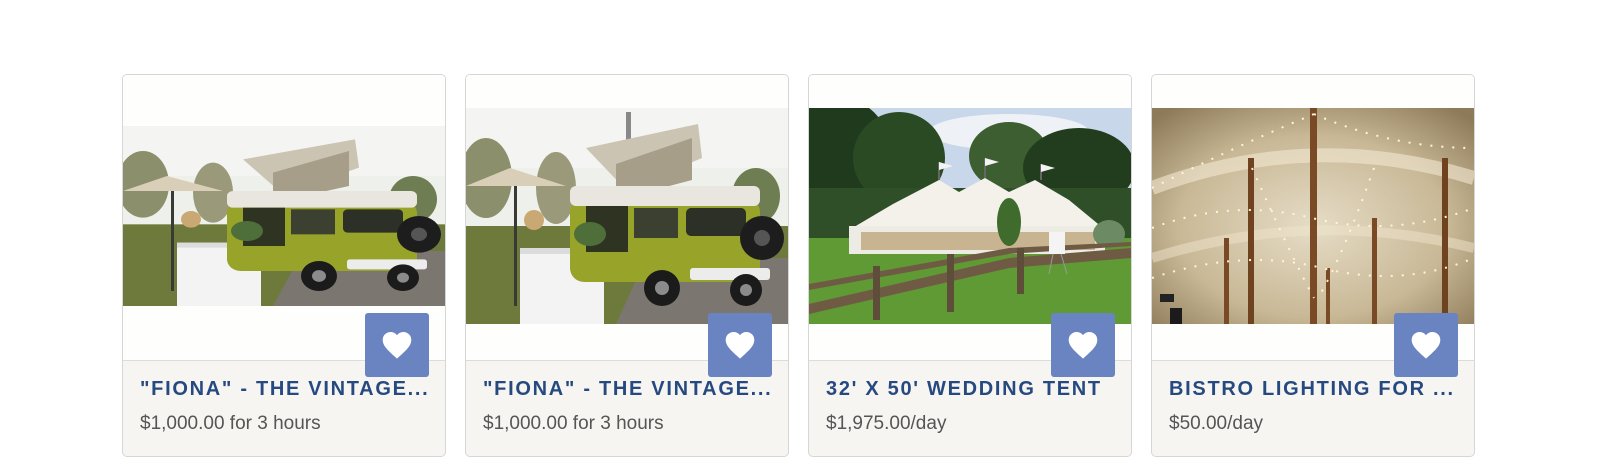 The width and height of the screenshot is (1600, 460). Describe the element at coordinates (1313, 216) in the screenshot. I see `bistro-lighting-photo` at that location.